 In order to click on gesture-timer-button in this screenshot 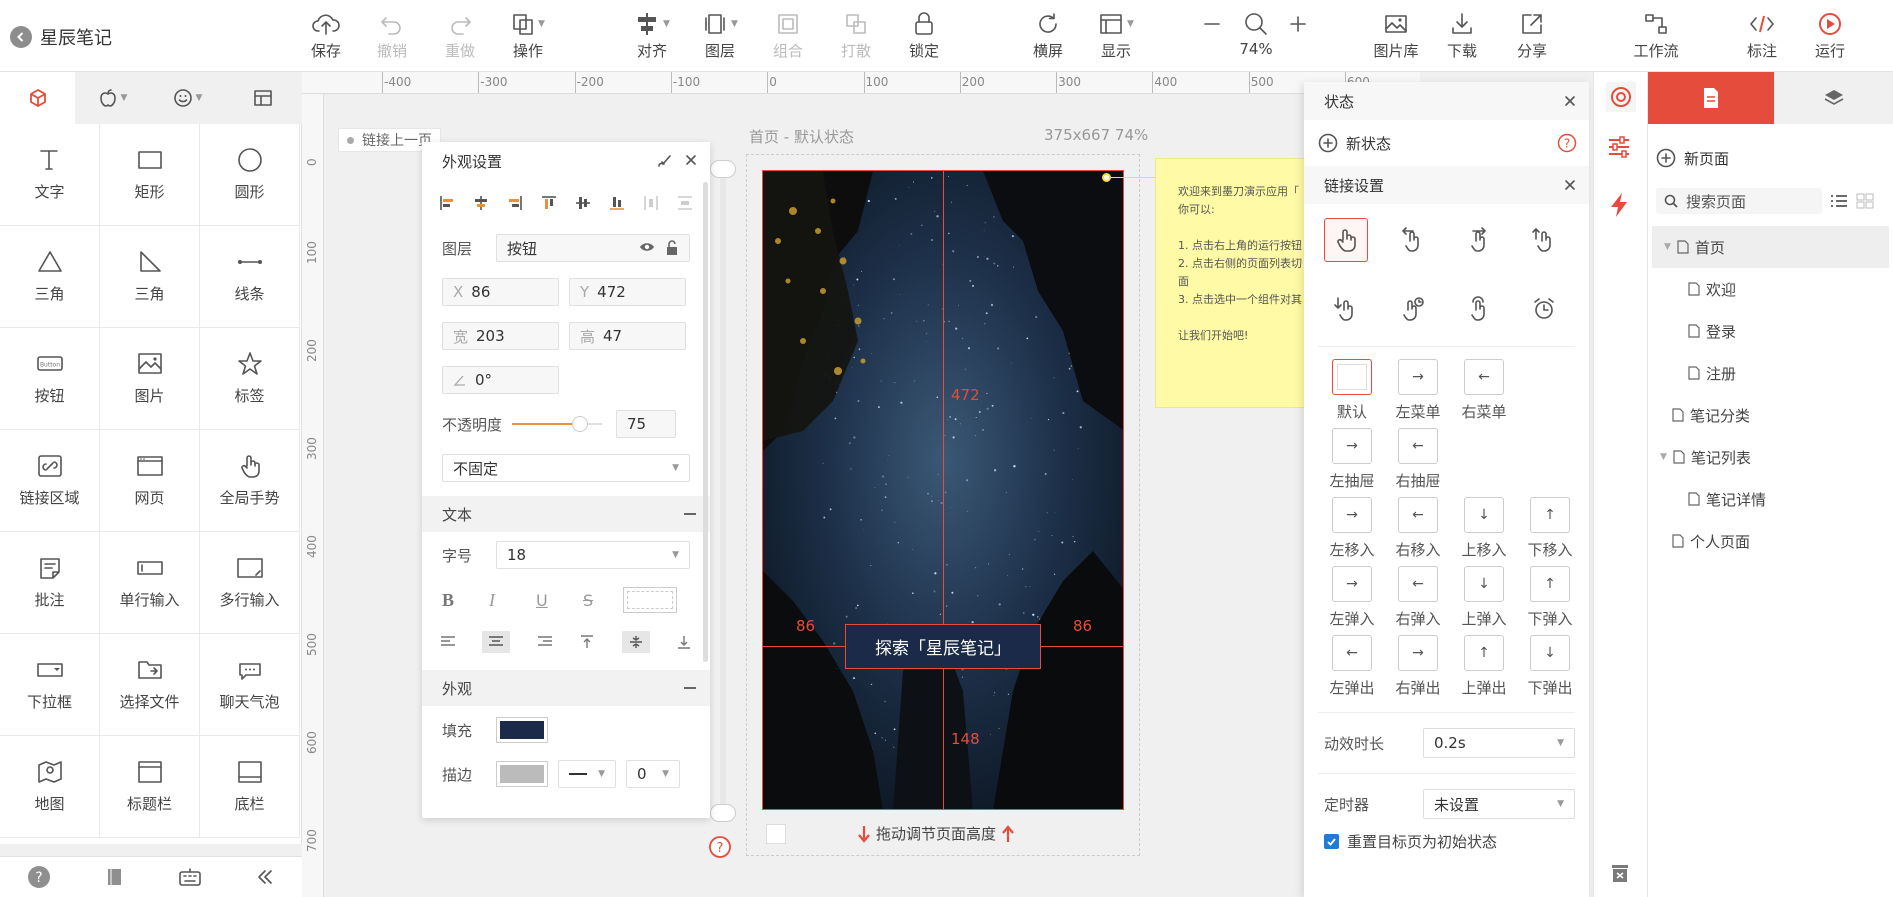, I will do `click(1544, 309)`.